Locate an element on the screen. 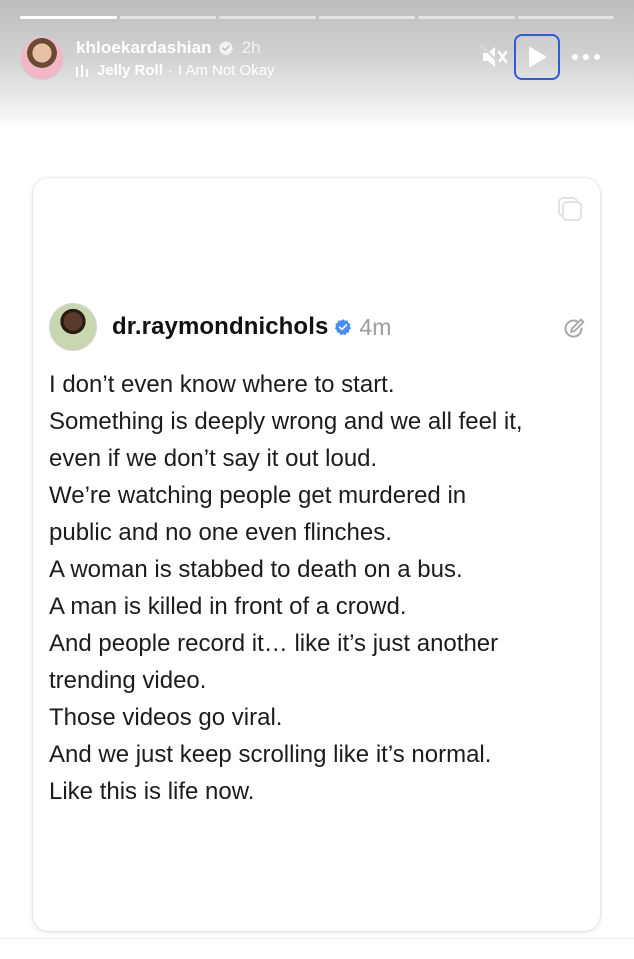  post-line: even if we don’t say it out loud. is located at coordinates (213, 458).